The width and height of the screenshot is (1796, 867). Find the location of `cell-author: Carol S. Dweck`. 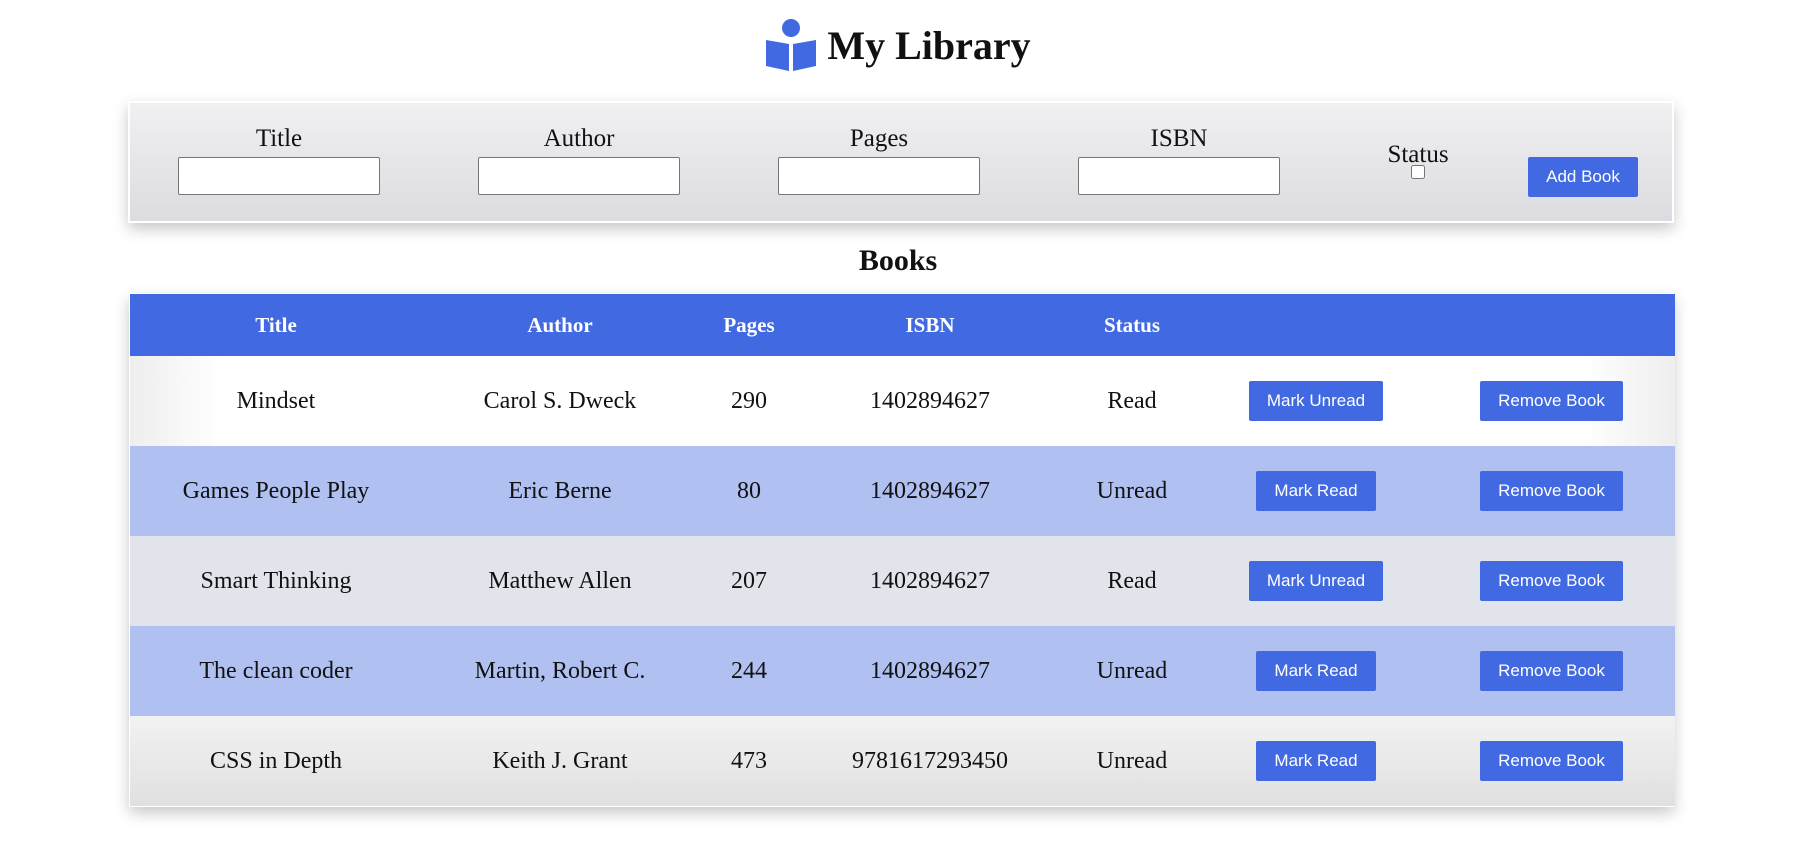

cell-author: Carol S. Dweck is located at coordinates (560, 400).